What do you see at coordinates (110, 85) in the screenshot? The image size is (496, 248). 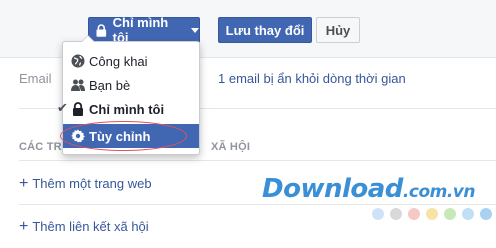 I see `menu-item-label: Bạn bè` at bounding box center [110, 85].